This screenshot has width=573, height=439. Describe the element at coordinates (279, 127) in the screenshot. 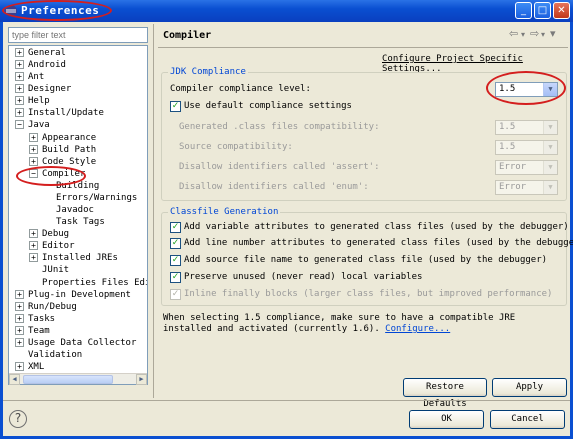

I see `generated-class-compat-label: Generated .class files compatibility:` at that location.